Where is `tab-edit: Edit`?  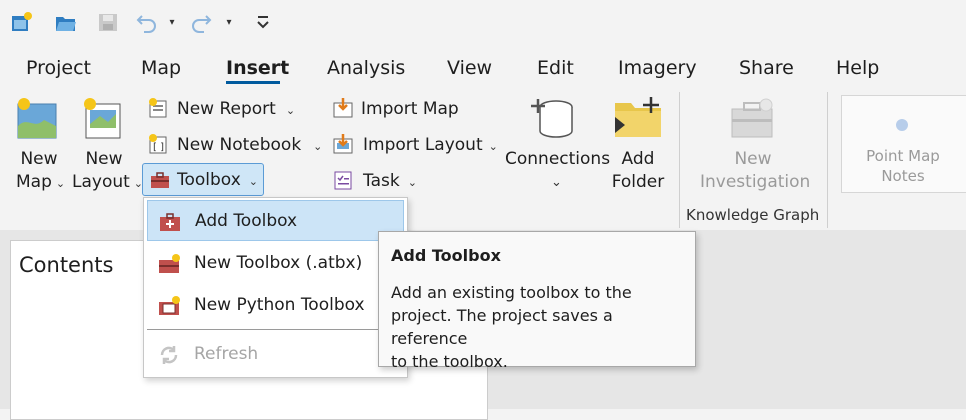
tab-edit: Edit is located at coordinates (555, 68).